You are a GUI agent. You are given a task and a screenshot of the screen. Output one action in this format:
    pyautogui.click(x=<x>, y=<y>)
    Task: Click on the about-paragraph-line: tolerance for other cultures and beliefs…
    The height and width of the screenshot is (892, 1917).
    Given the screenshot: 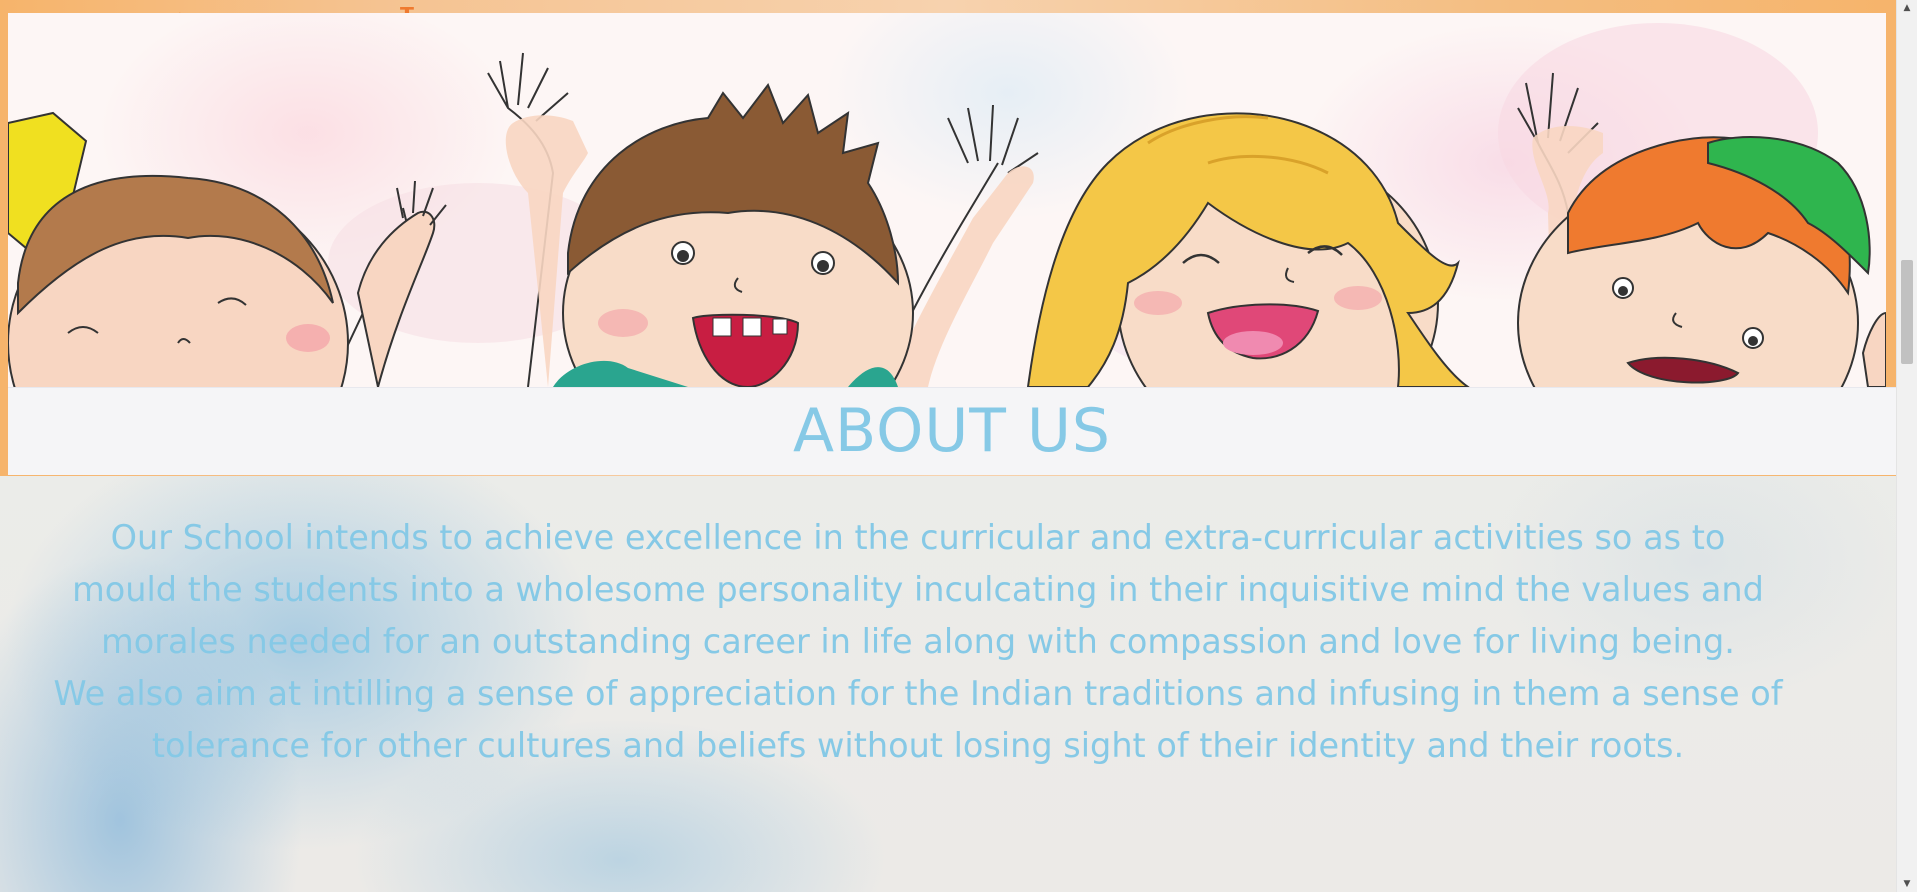 What is the action you would take?
    pyautogui.click(x=918, y=745)
    